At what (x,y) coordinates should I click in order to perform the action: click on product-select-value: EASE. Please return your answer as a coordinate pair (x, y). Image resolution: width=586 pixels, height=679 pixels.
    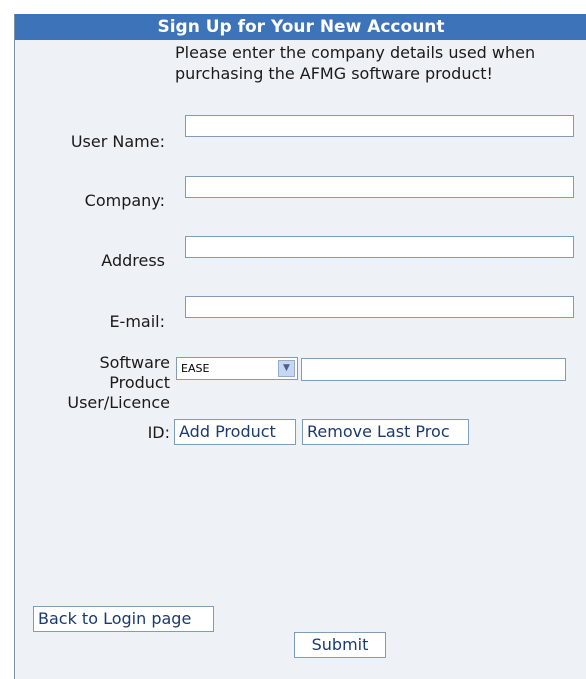
    Looking at the image, I should click on (195, 368).